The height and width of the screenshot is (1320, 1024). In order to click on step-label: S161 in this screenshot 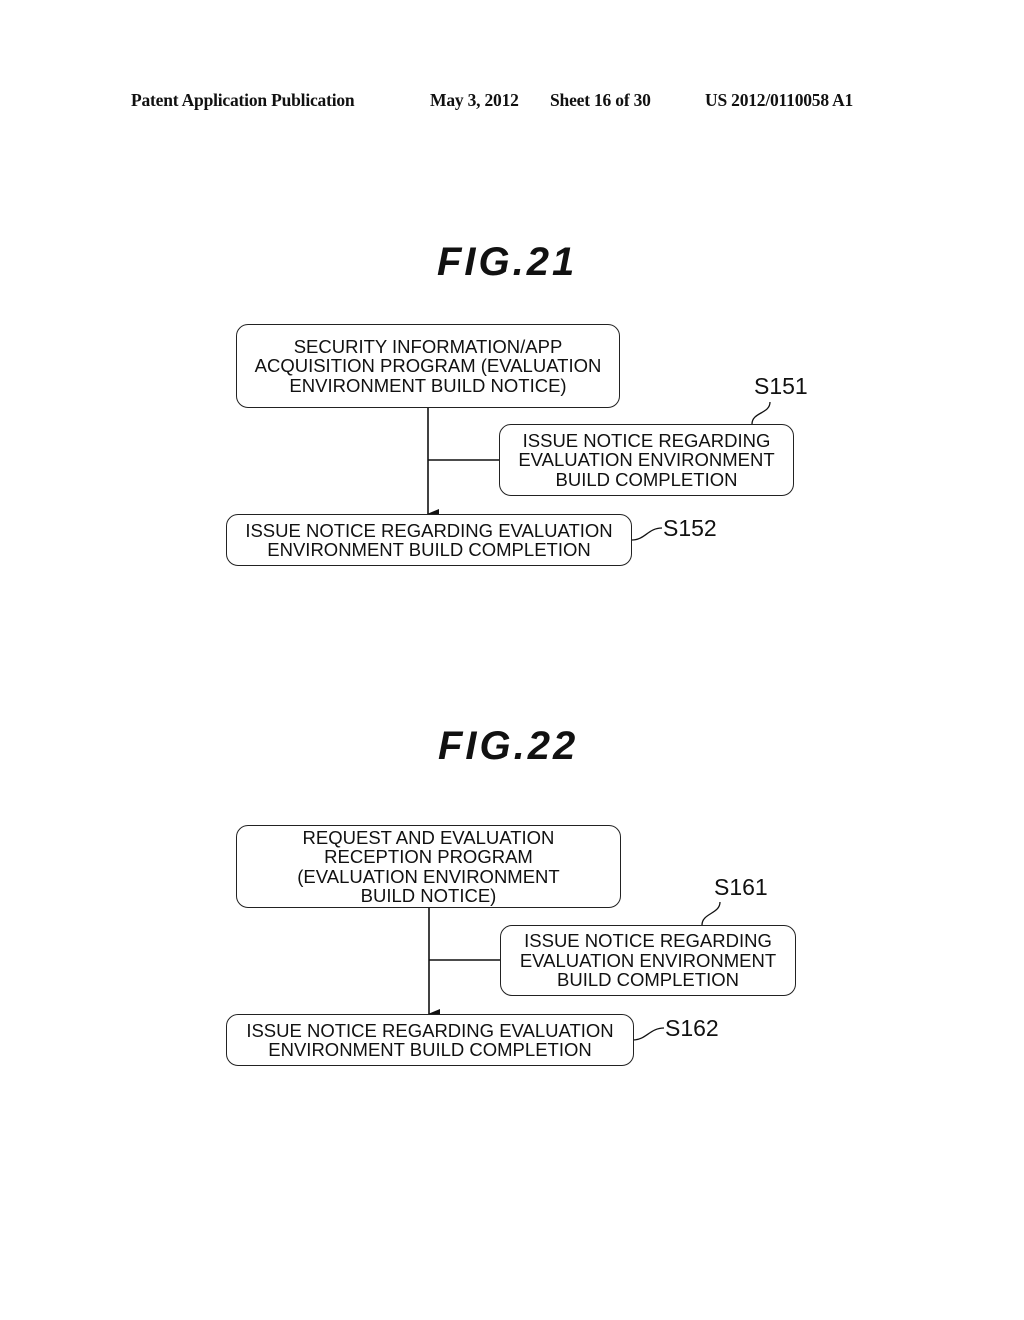, I will do `click(741, 887)`.